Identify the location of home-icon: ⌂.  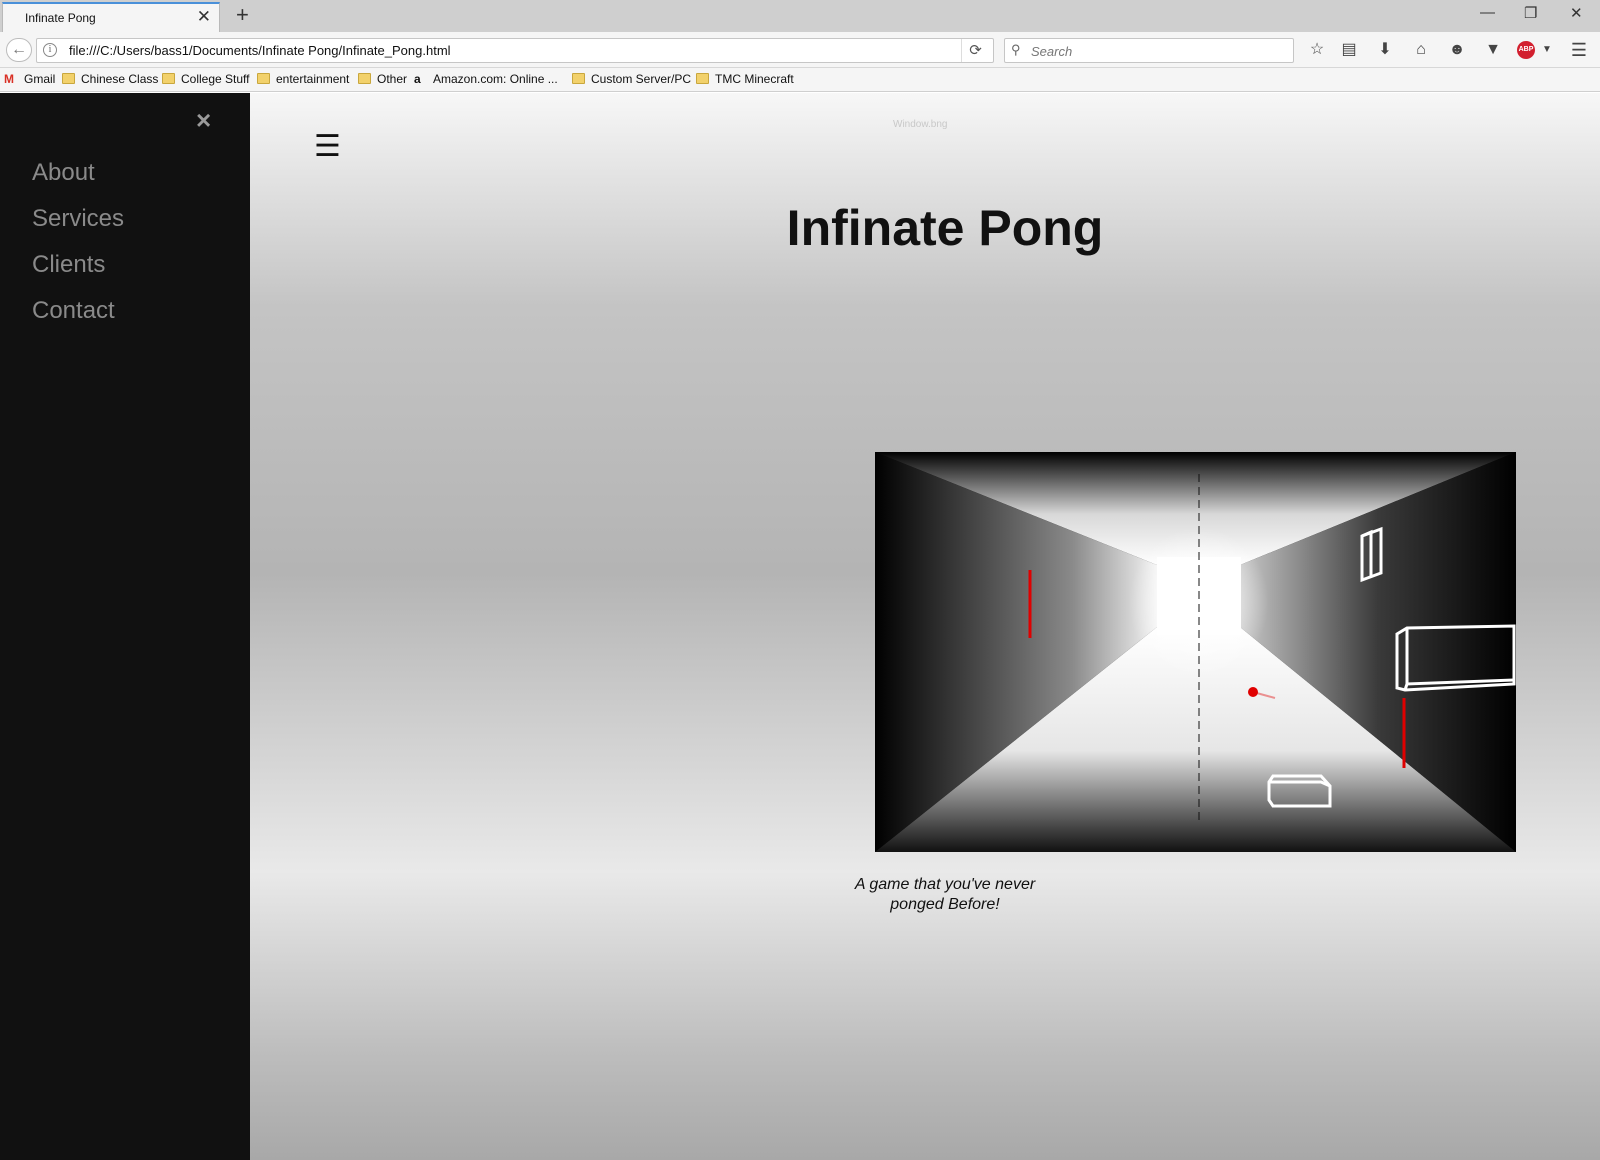
(1421, 51).